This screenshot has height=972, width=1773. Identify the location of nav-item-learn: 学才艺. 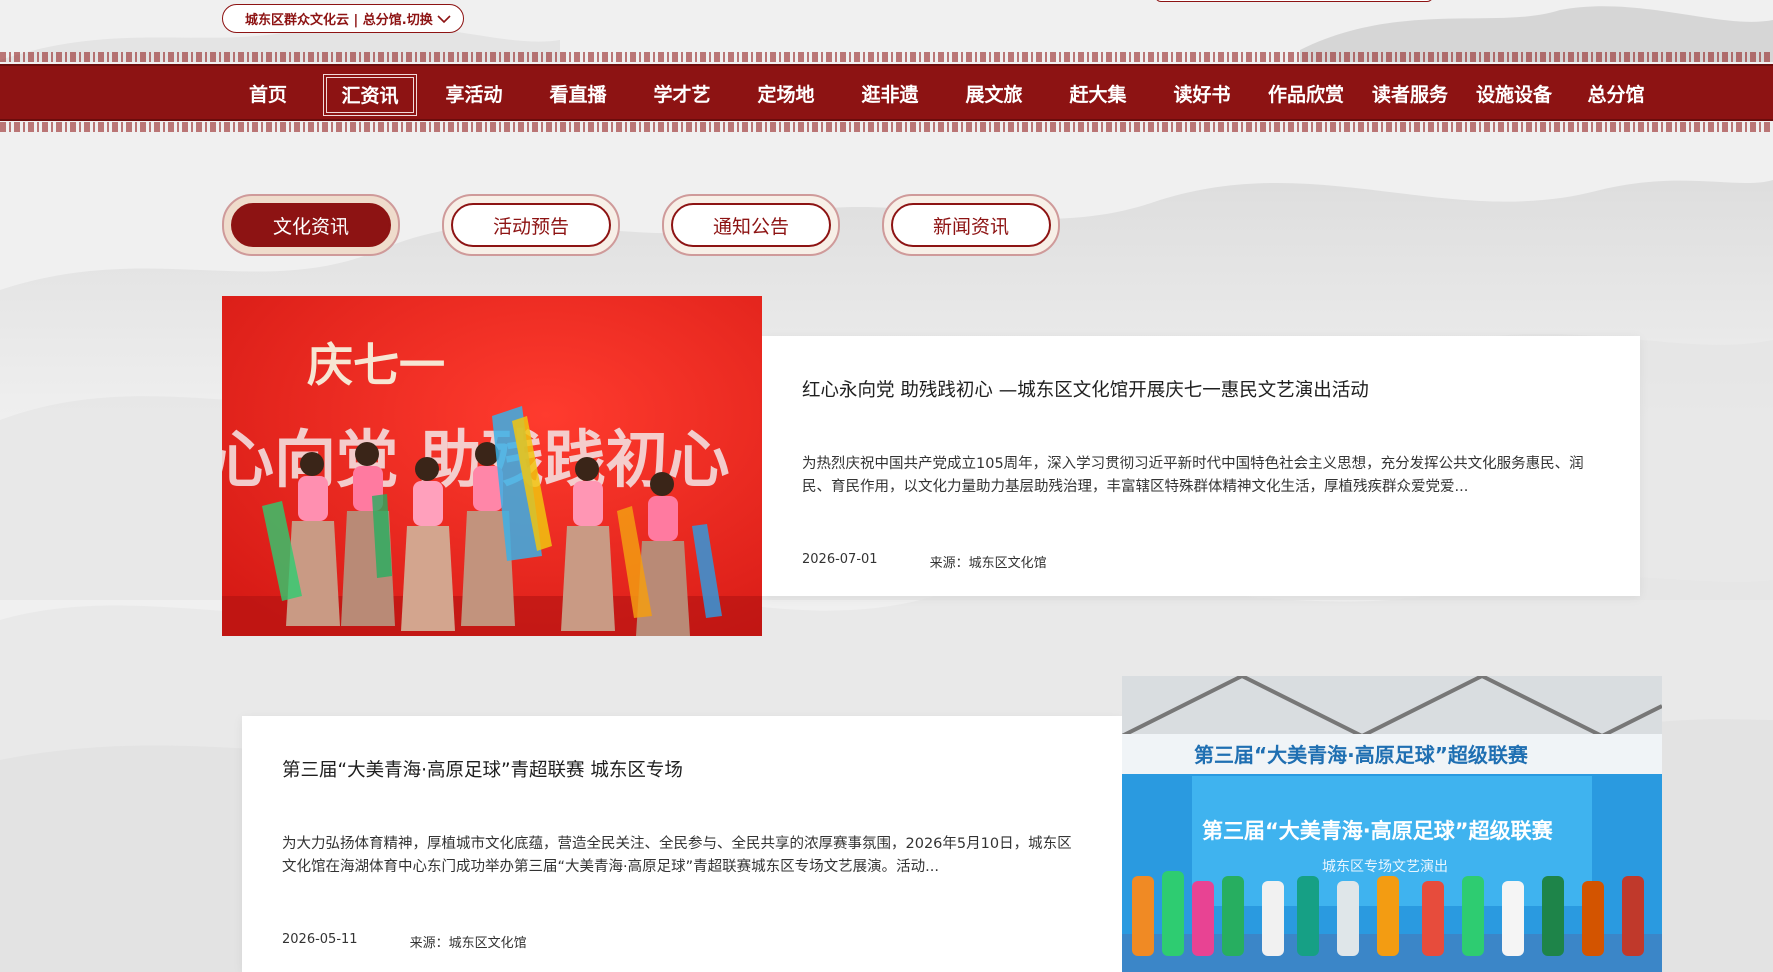
(682, 95).